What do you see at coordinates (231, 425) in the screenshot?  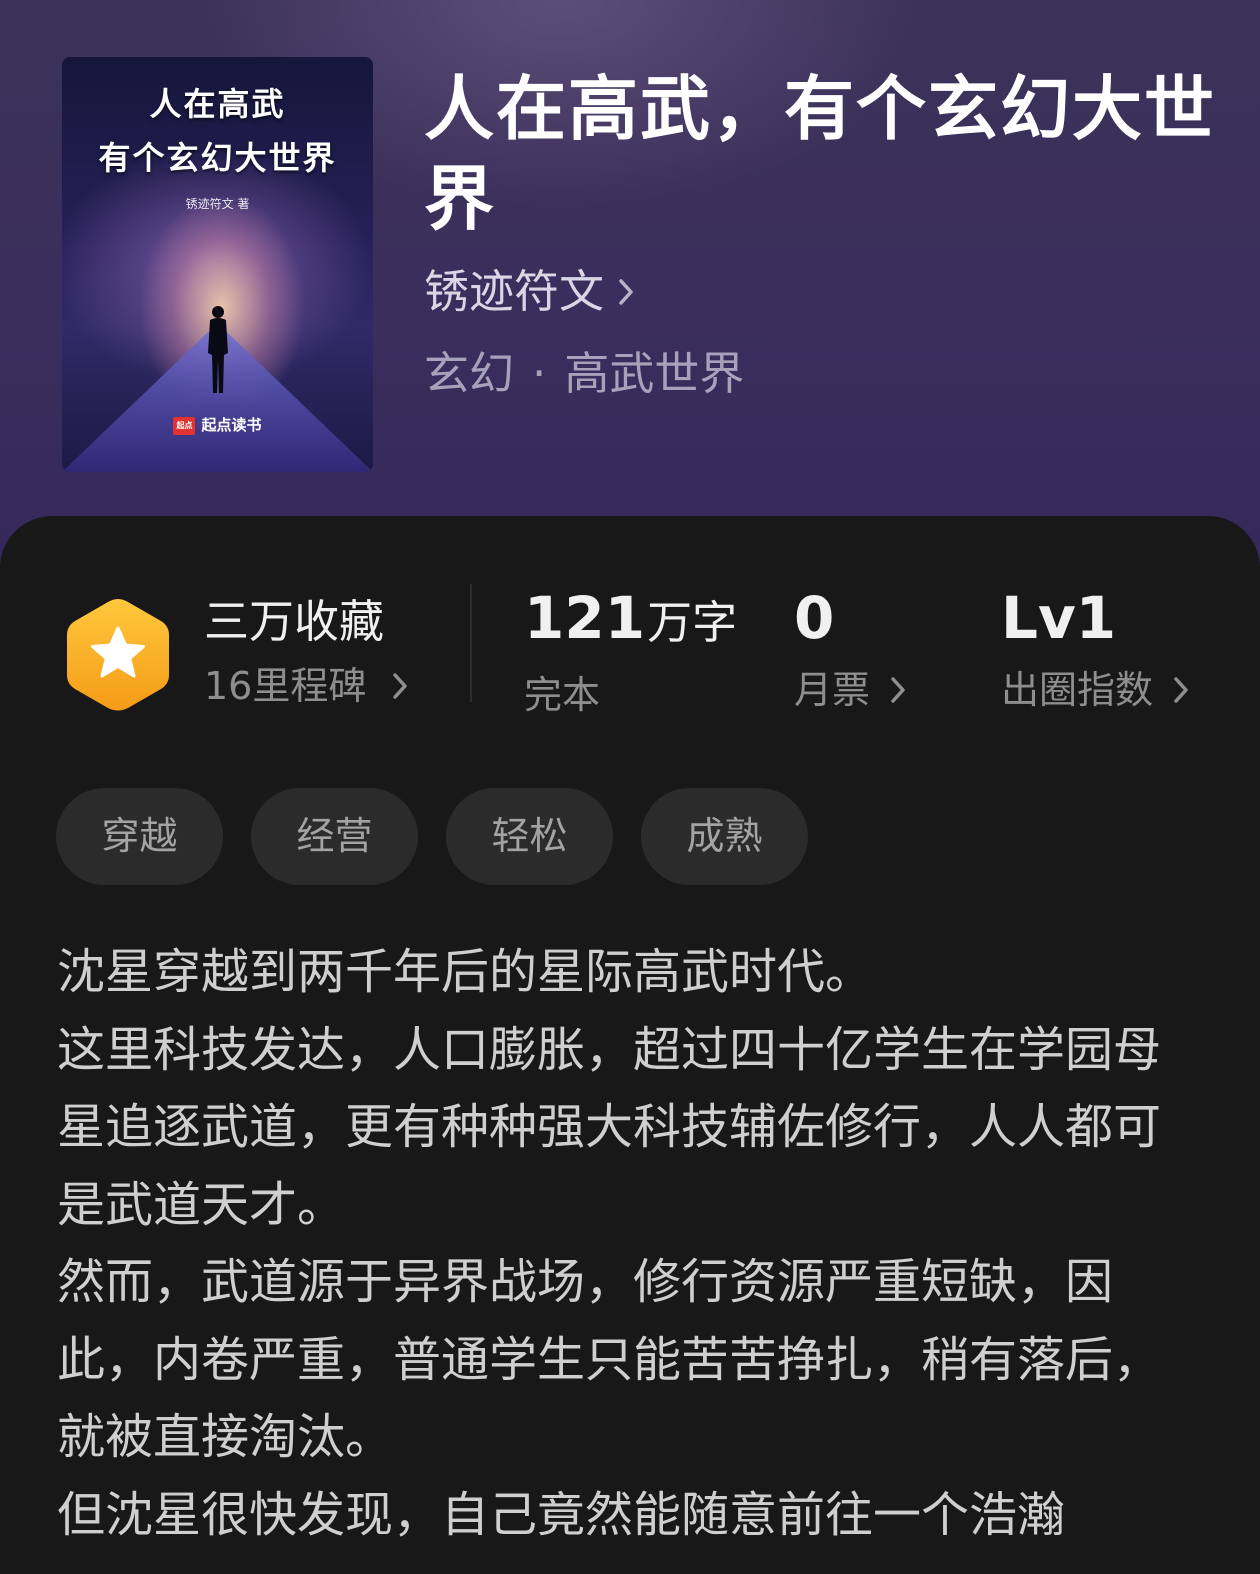 I see `publisher-name: 起点读书` at bounding box center [231, 425].